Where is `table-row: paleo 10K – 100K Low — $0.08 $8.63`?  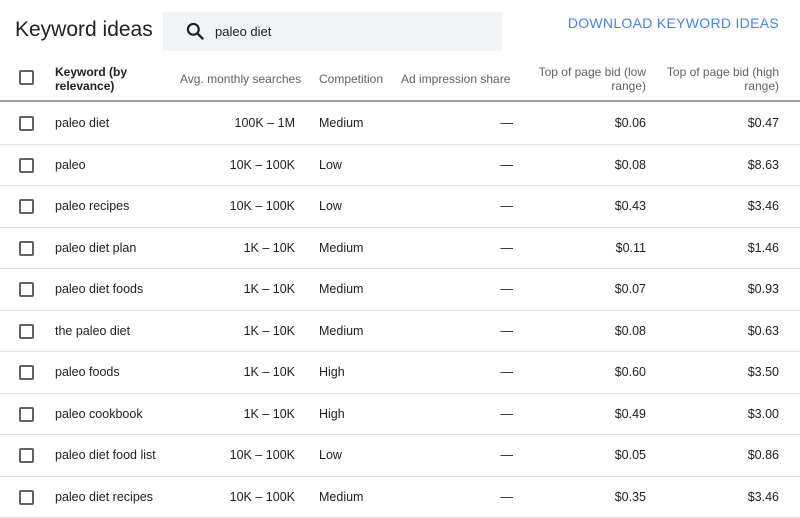
table-row: paleo 10K – 100K Low — $0.08 $8.63 is located at coordinates (400, 165).